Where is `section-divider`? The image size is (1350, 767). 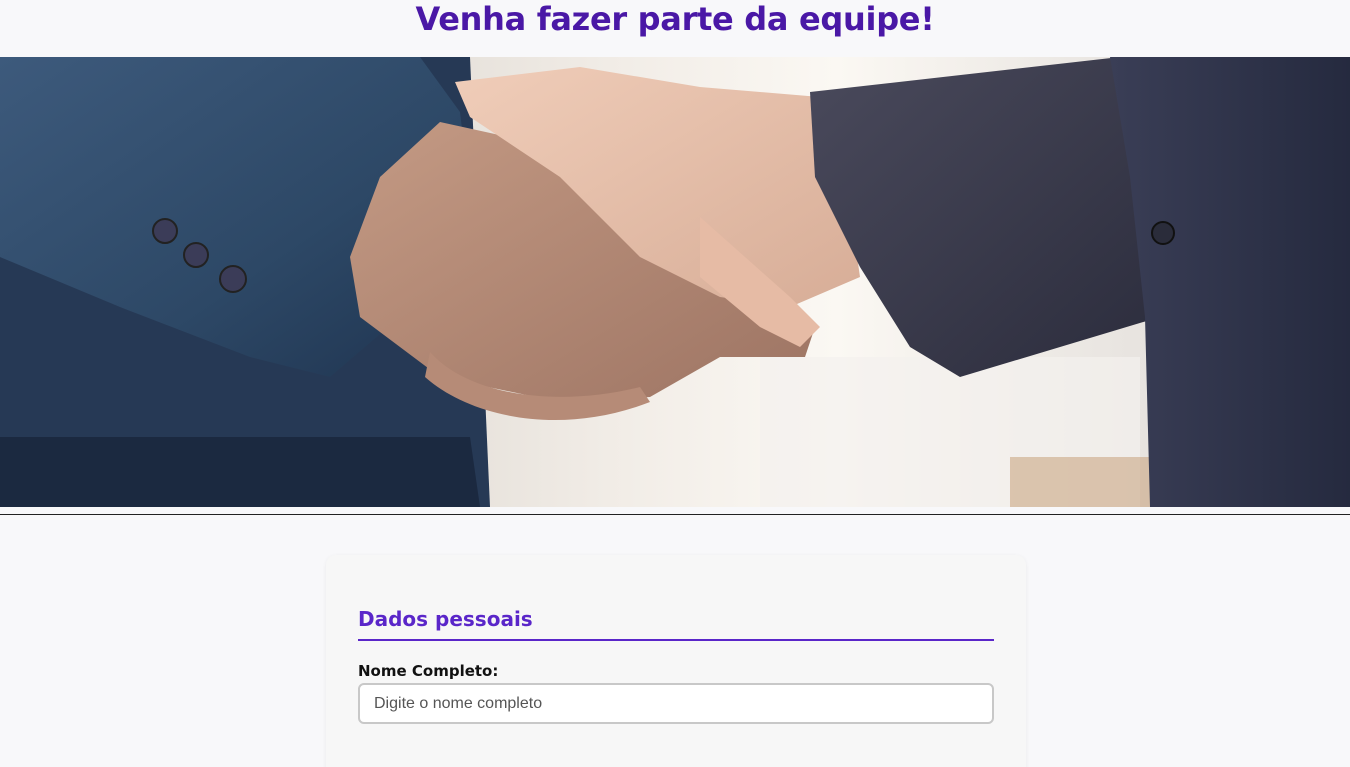
section-divider is located at coordinates (676, 640).